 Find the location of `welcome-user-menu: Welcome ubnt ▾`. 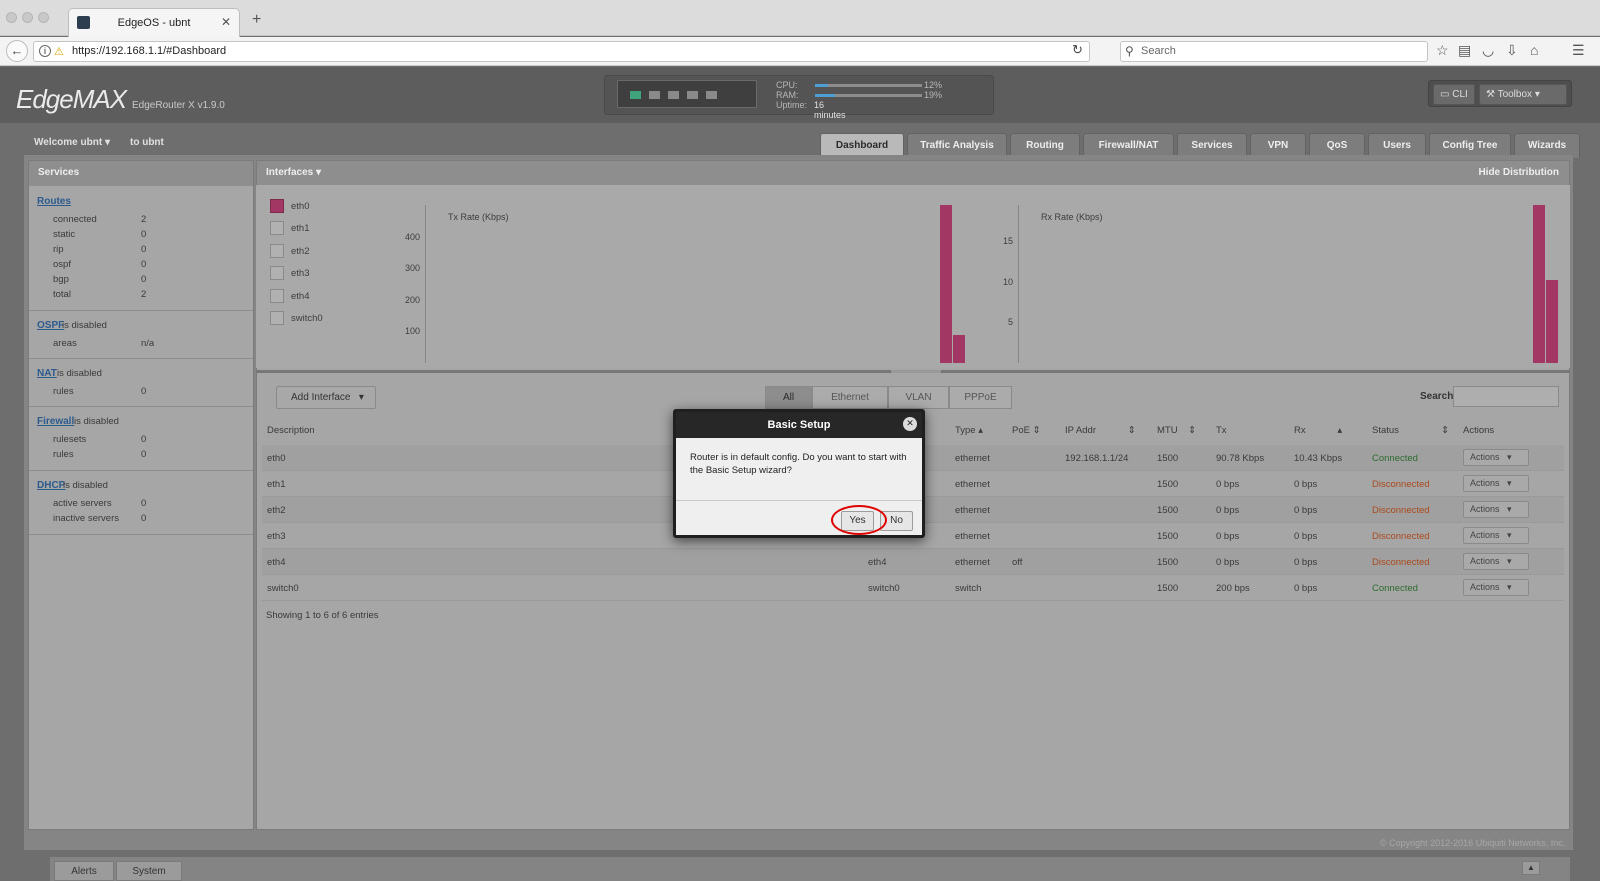

welcome-user-menu: Welcome ubnt ▾ is located at coordinates (72, 142).